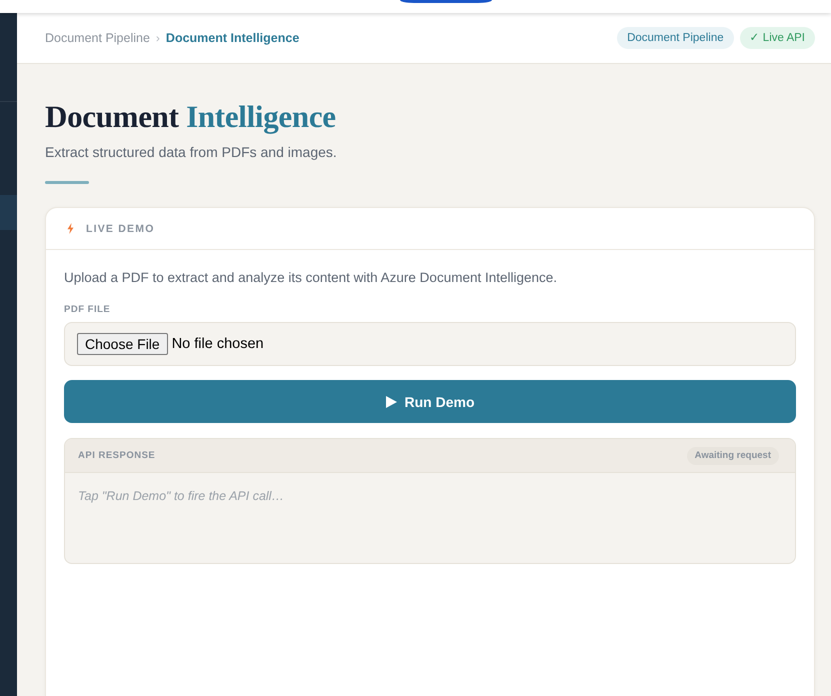 This screenshot has width=831, height=696. Describe the element at coordinates (311, 278) in the screenshot. I see `card-description: Upload a PDF to extract and analyze its content with Azure Document Intelligence.` at that location.